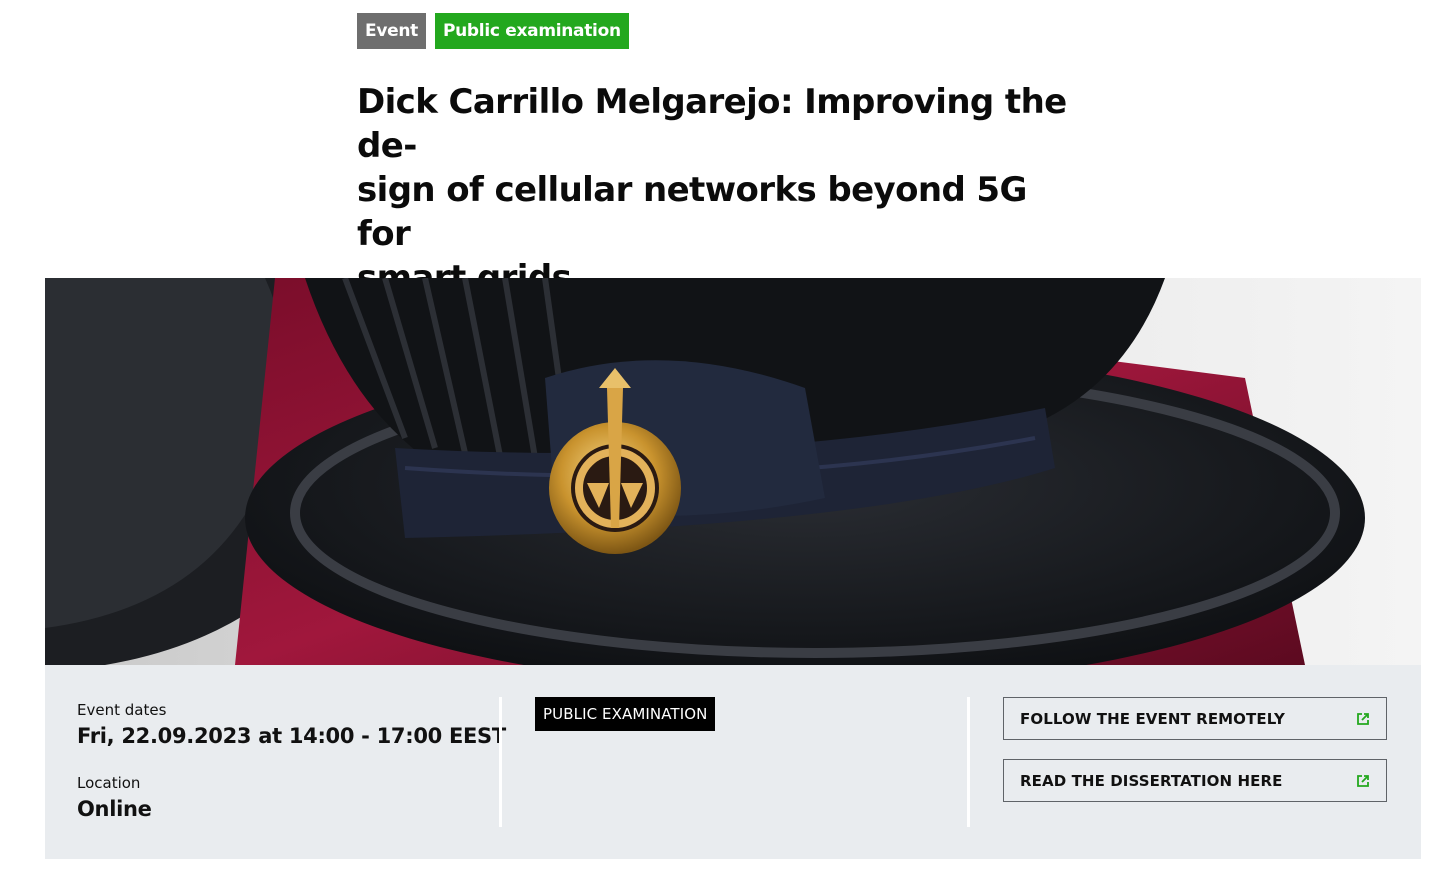  What do you see at coordinates (109, 783) in the screenshot?
I see `location-label: Location` at bounding box center [109, 783].